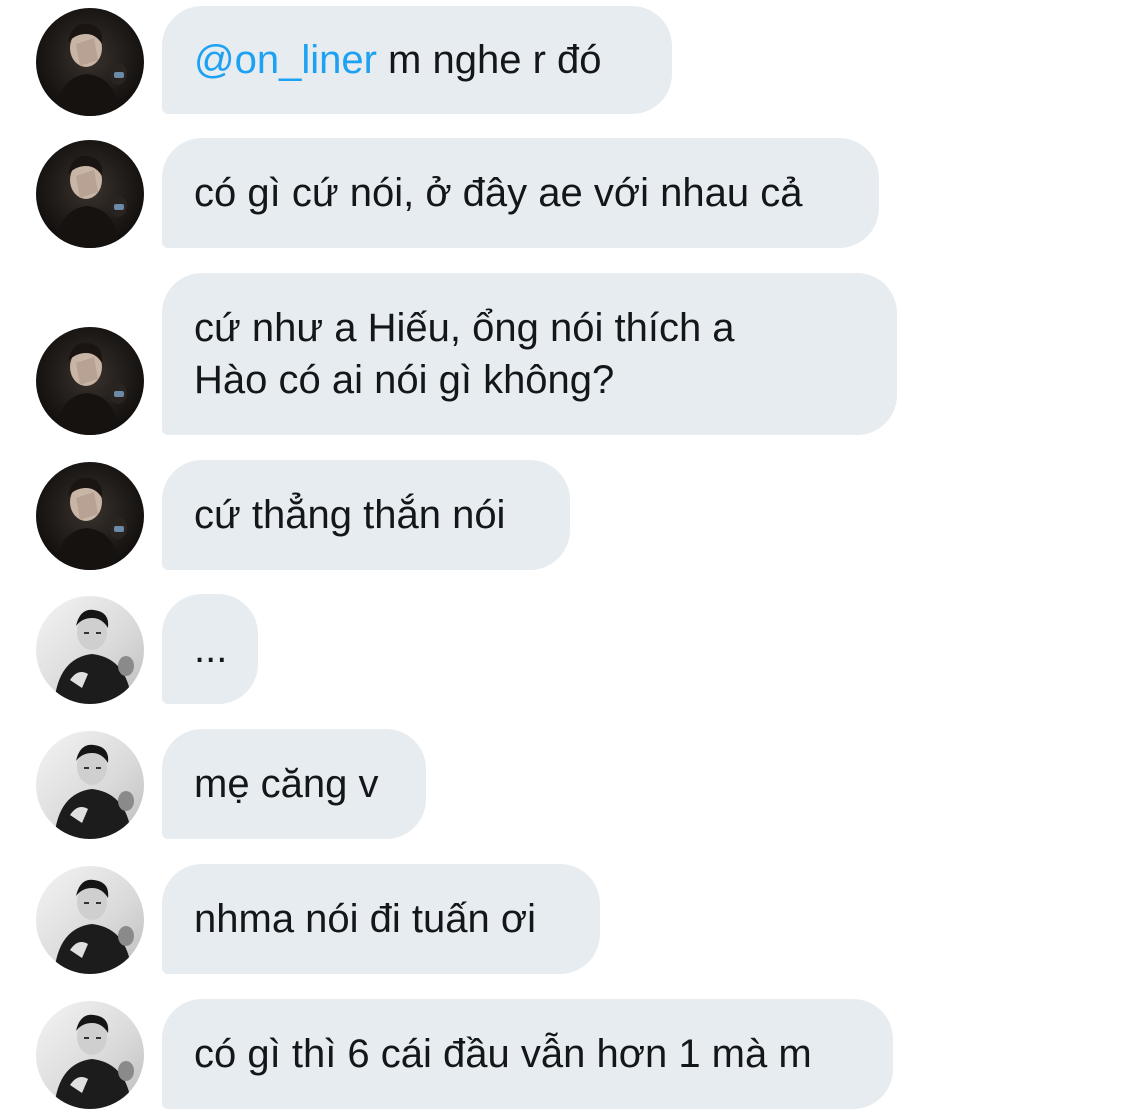  Describe the element at coordinates (286, 784) in the screenshot. I see `message-text: mẹ căng v` at that location.